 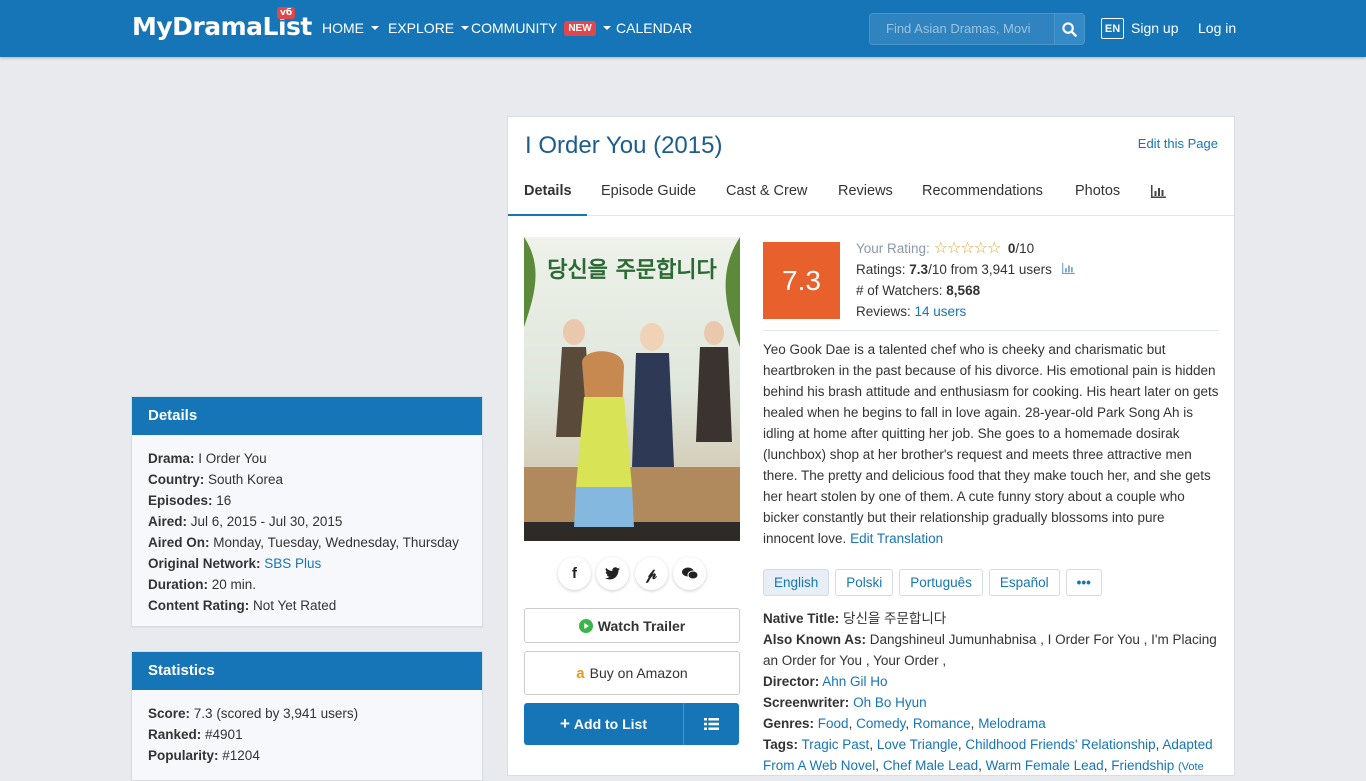 What do you see at coordinates (965, 269) in the screenshot?
I see `ratings-row: Ratings: 7.3/10 from 3,941 users` at bounding box center [965, 269].